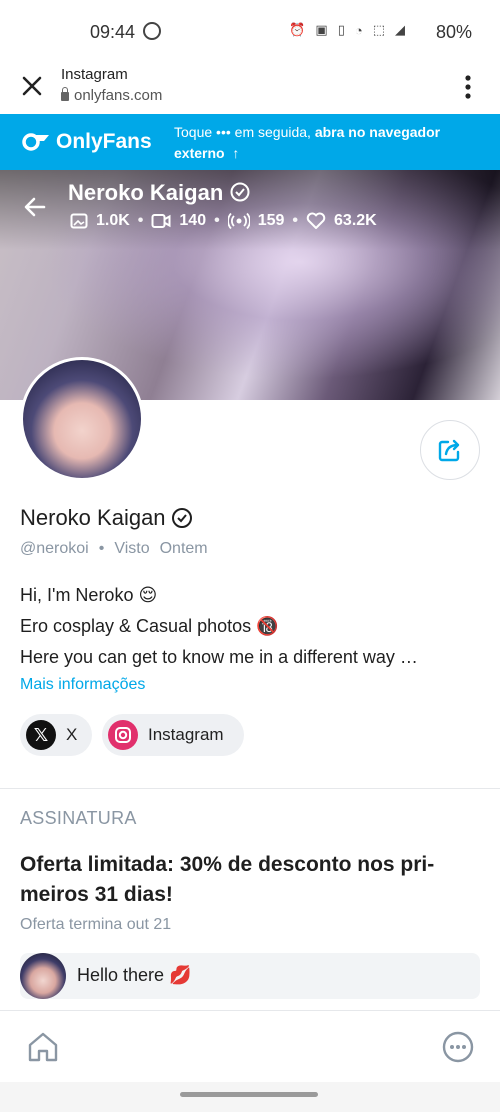  Describe the element at coordinates (400, 29) in the screenshot. I see `signal-icon: ◢` at that location.